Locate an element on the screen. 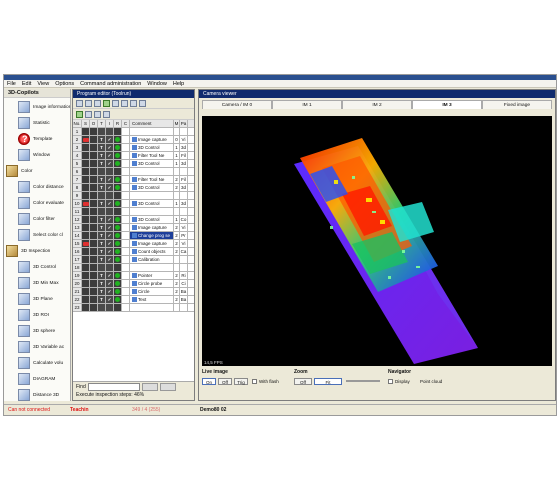 This screenshot has height=488, width=560. move-up-icon is located at coordinates (88, 114).